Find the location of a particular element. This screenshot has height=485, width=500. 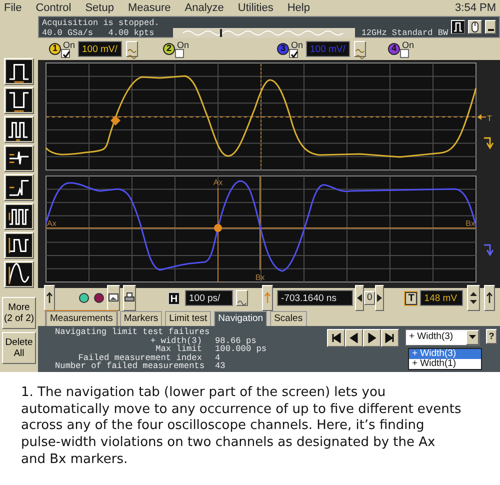

trigger-label: T is located at coordinates (411, 298).